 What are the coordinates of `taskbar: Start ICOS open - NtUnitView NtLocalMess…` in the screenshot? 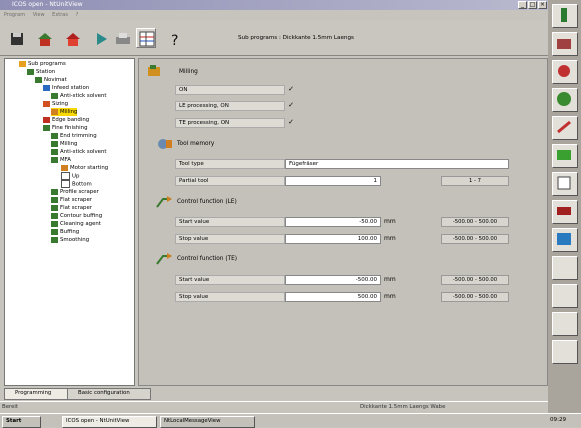 It's located at (290, 420).